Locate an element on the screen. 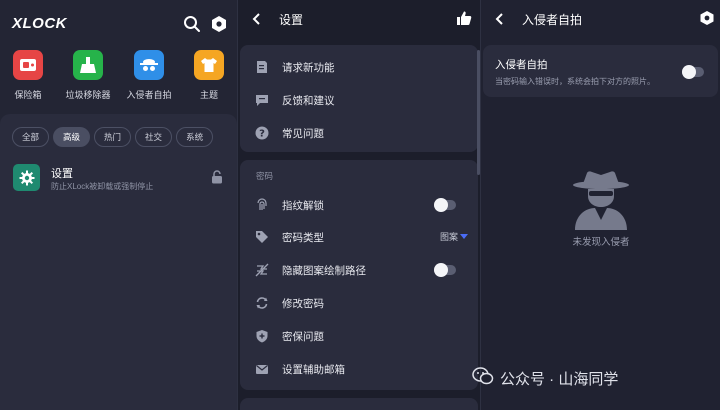  hide-path-icon is located at coordinates (262, 270).